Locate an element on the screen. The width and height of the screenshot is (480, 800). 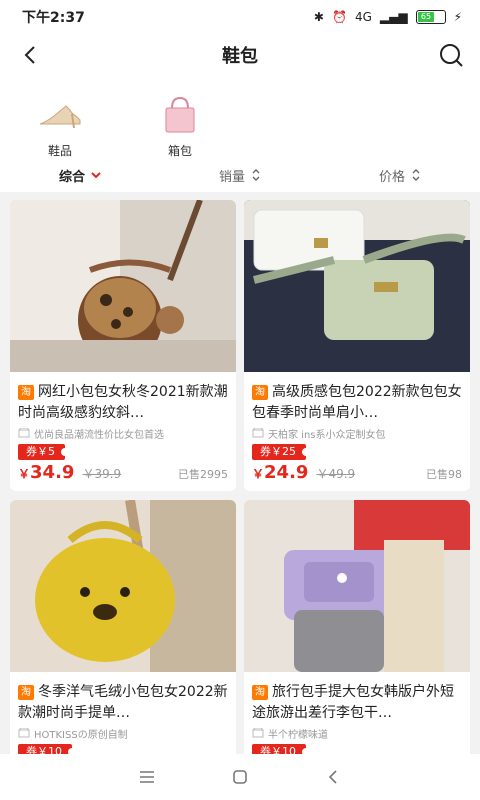
status-icons: ✱ ⏰ 4G ▂▄▆ 65 ⚡ is located at coordinates (388, 17).